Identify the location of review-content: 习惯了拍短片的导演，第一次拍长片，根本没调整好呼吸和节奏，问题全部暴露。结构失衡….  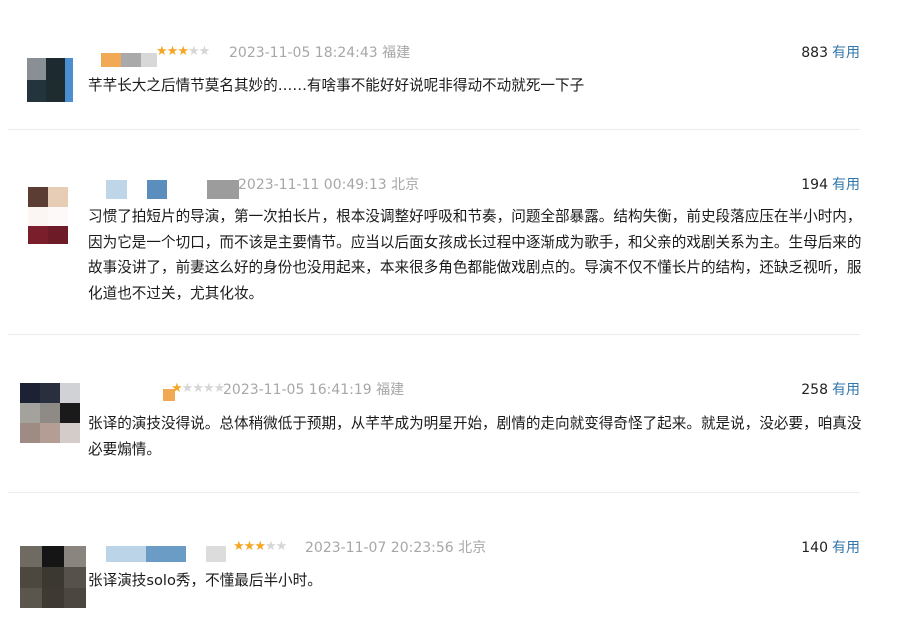
(475, 255).